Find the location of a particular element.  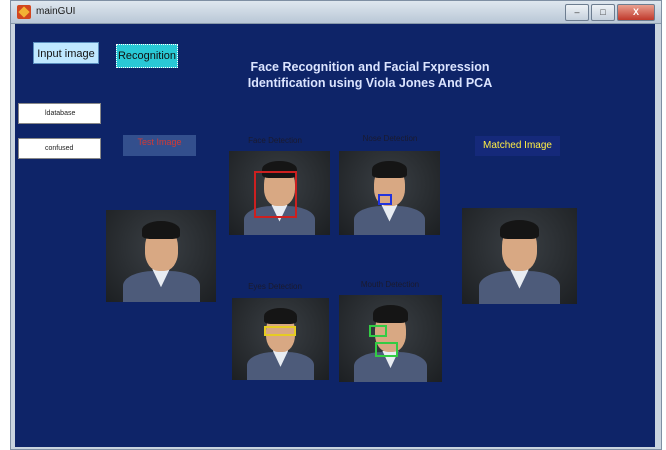

matched-image-axes is located at coordinates (519, 256).